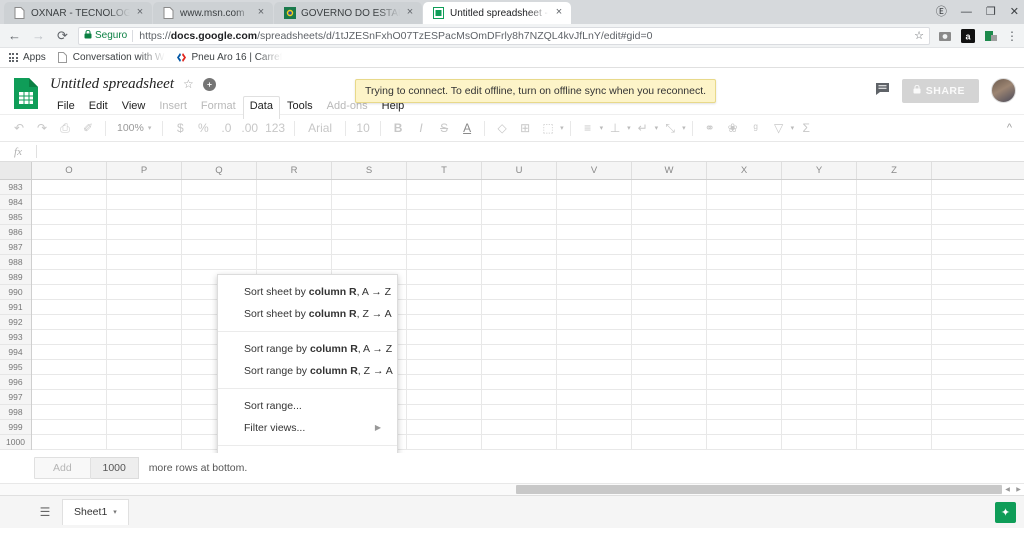  What do you see at coordinates (219, 247) in the screenshot?
I see `grid-cell-Q987` at bounding box center [219, 247].